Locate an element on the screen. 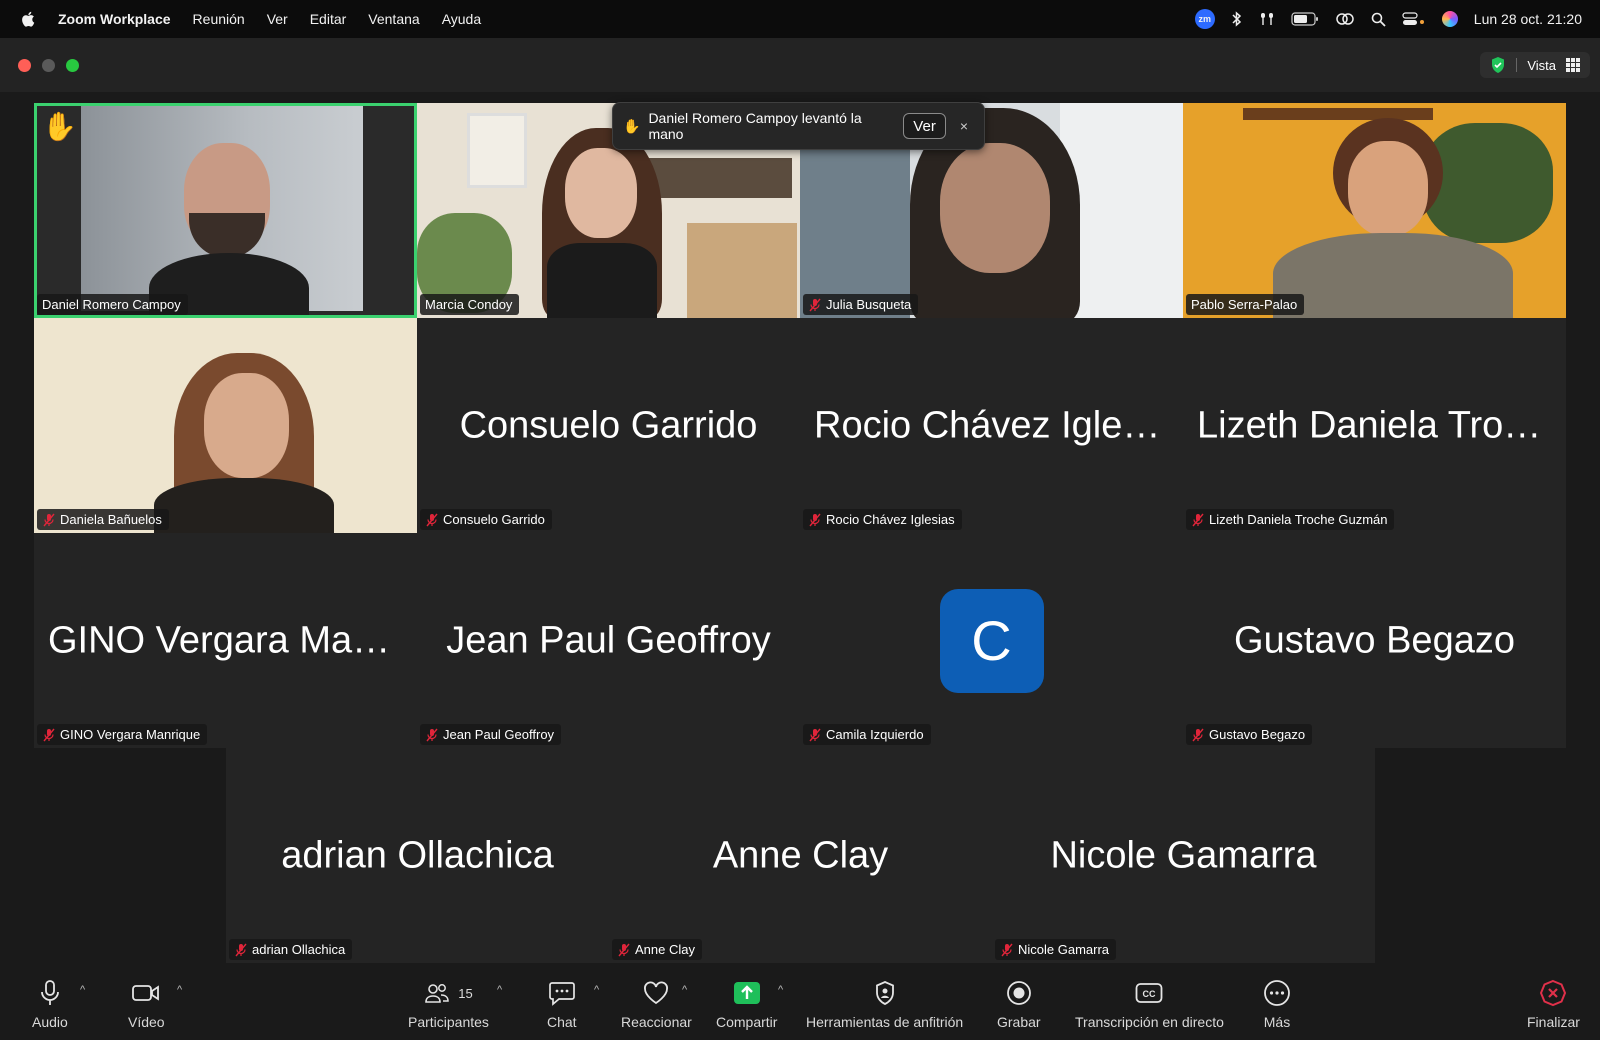 Image resolution: width=1600 pixels, height=1040 pixels. apple-logo-icon is located at coordinates (29, 19).